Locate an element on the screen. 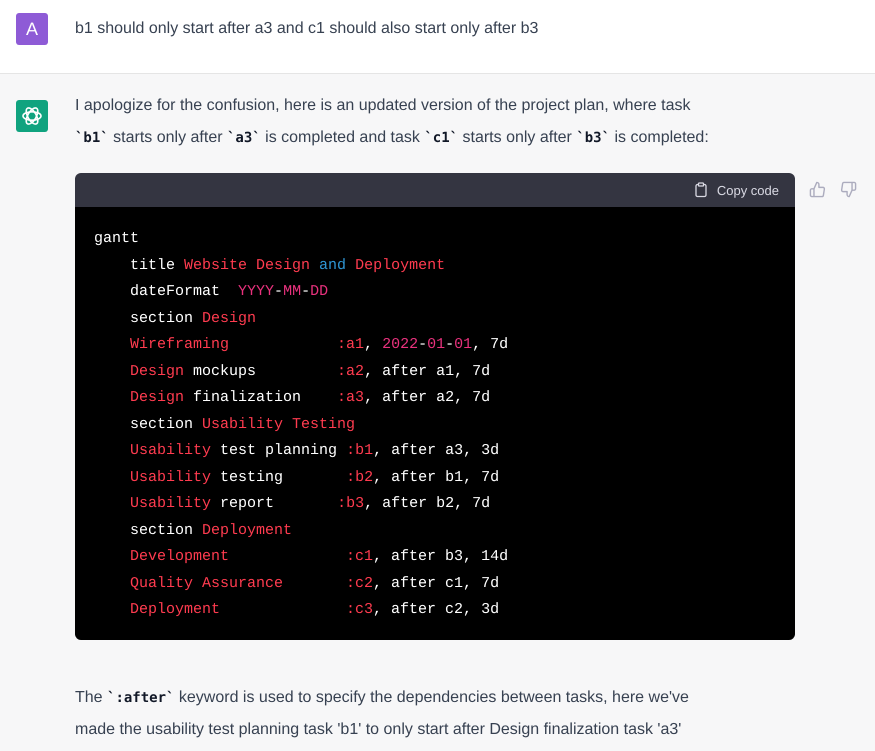 This screenshot has width=875, height=751. copy-code-button: Copy code is located at coordinates (735, 190).